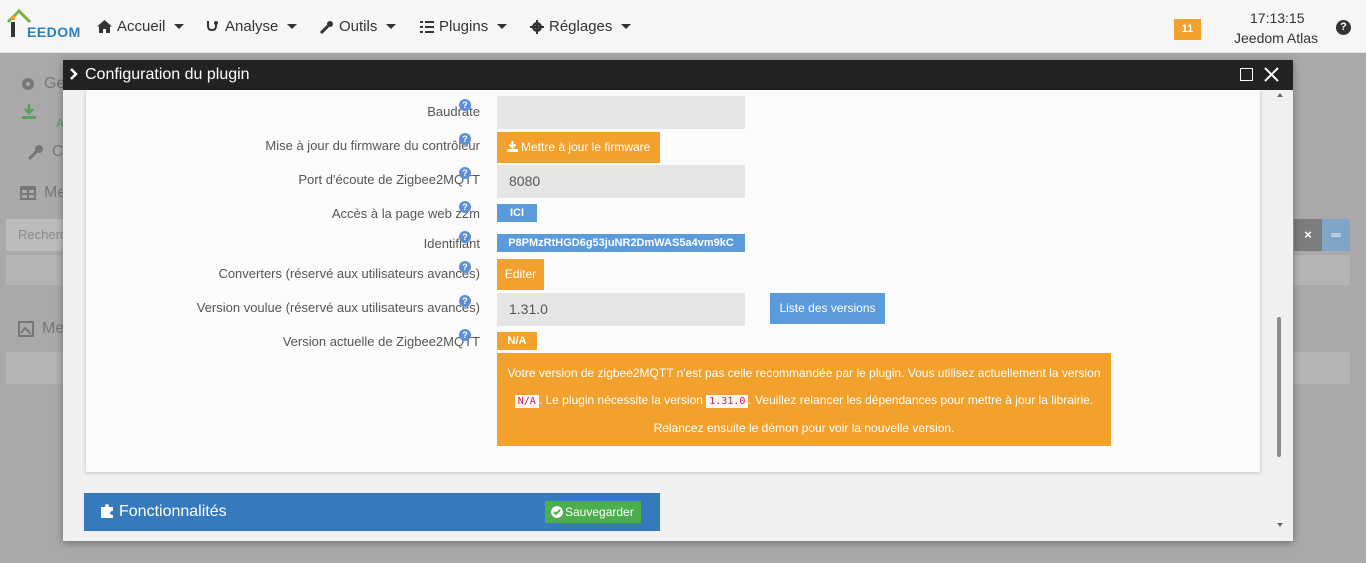 The width and height of the screenshot is (1366, 563). I want to click on puzzle-icon, so click(107, 511).